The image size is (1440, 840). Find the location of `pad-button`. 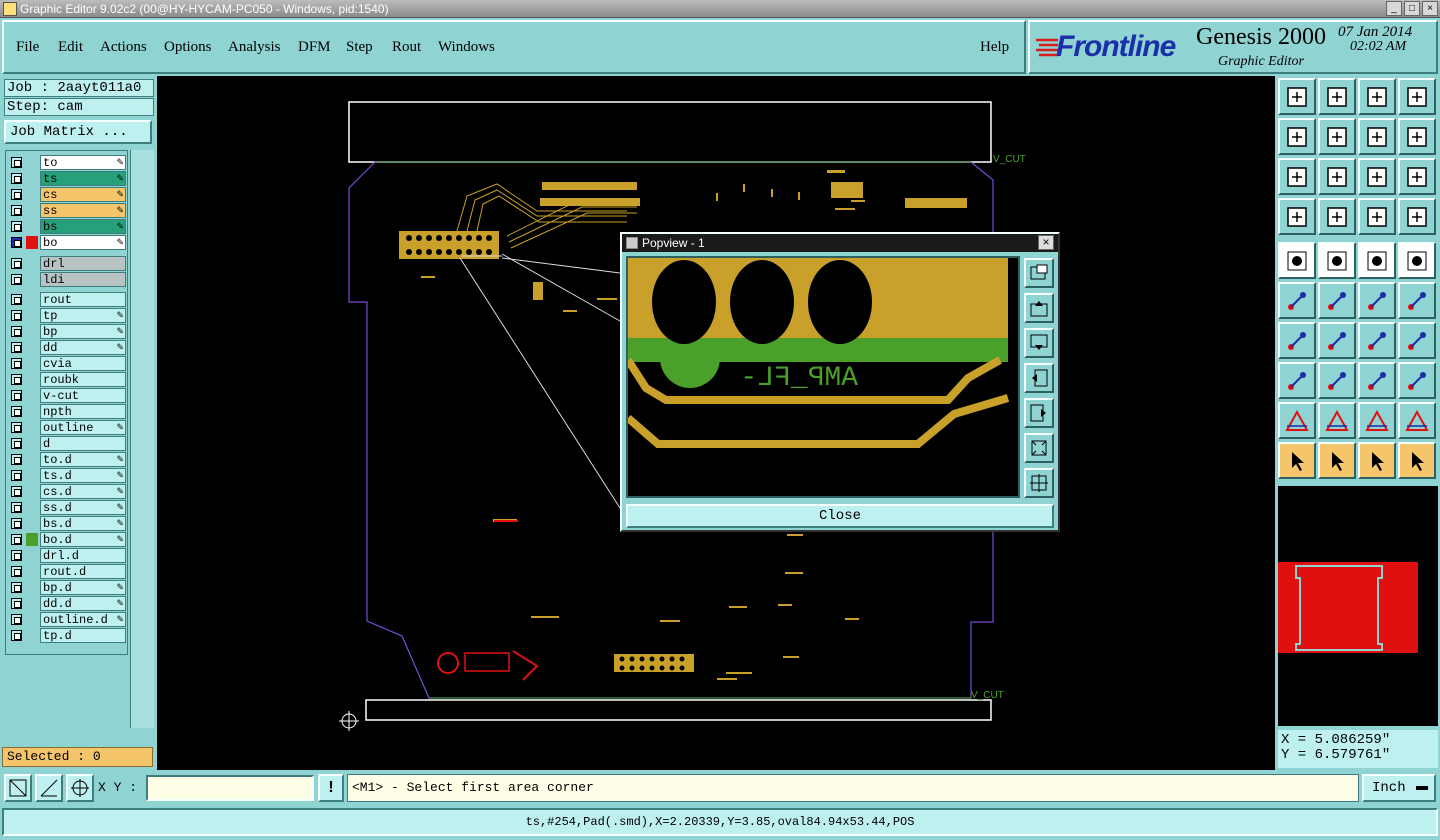

pad-button is located at coordinates (1417, 260).